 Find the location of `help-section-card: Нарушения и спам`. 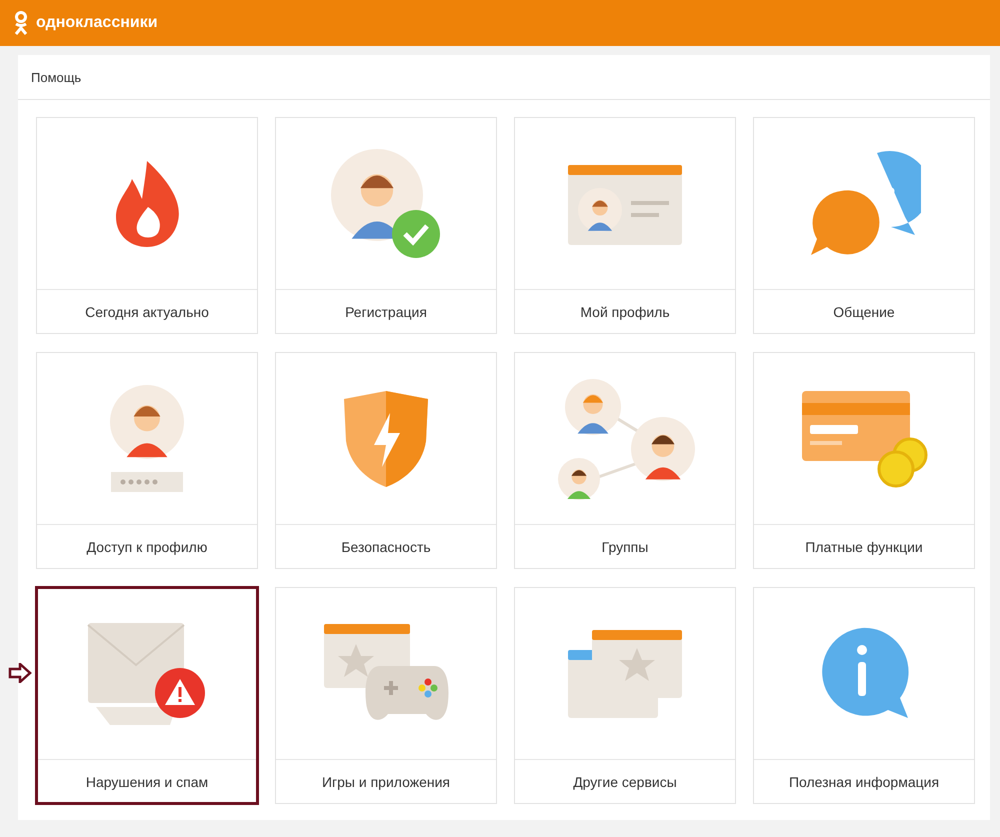

help-section-card: Нарушения и спам is located at coordinates (147, 695).